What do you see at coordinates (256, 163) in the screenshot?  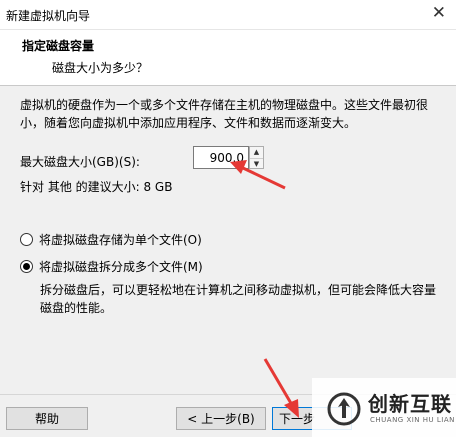 I see `spin-down-icon: ▼` at bounding box center [256, 163].